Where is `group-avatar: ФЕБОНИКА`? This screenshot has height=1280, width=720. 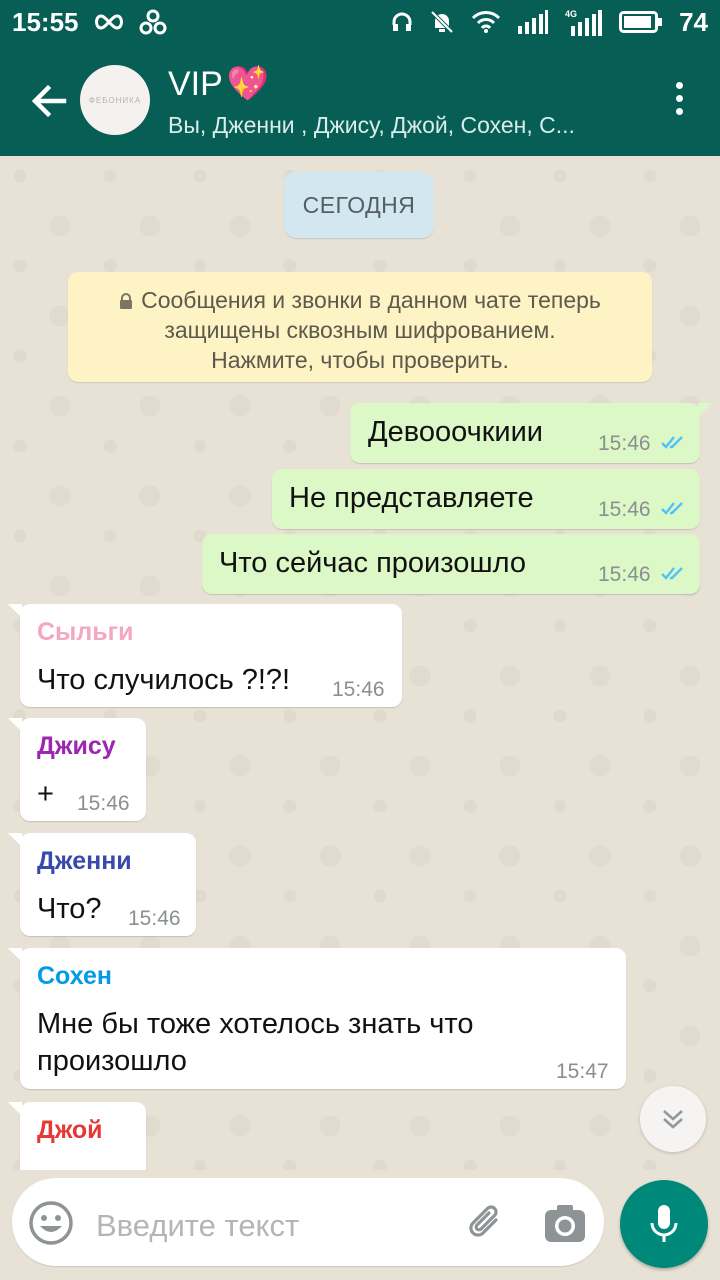 group-avatar: ФЕБОНИКА is located at coordinates (115, 100).